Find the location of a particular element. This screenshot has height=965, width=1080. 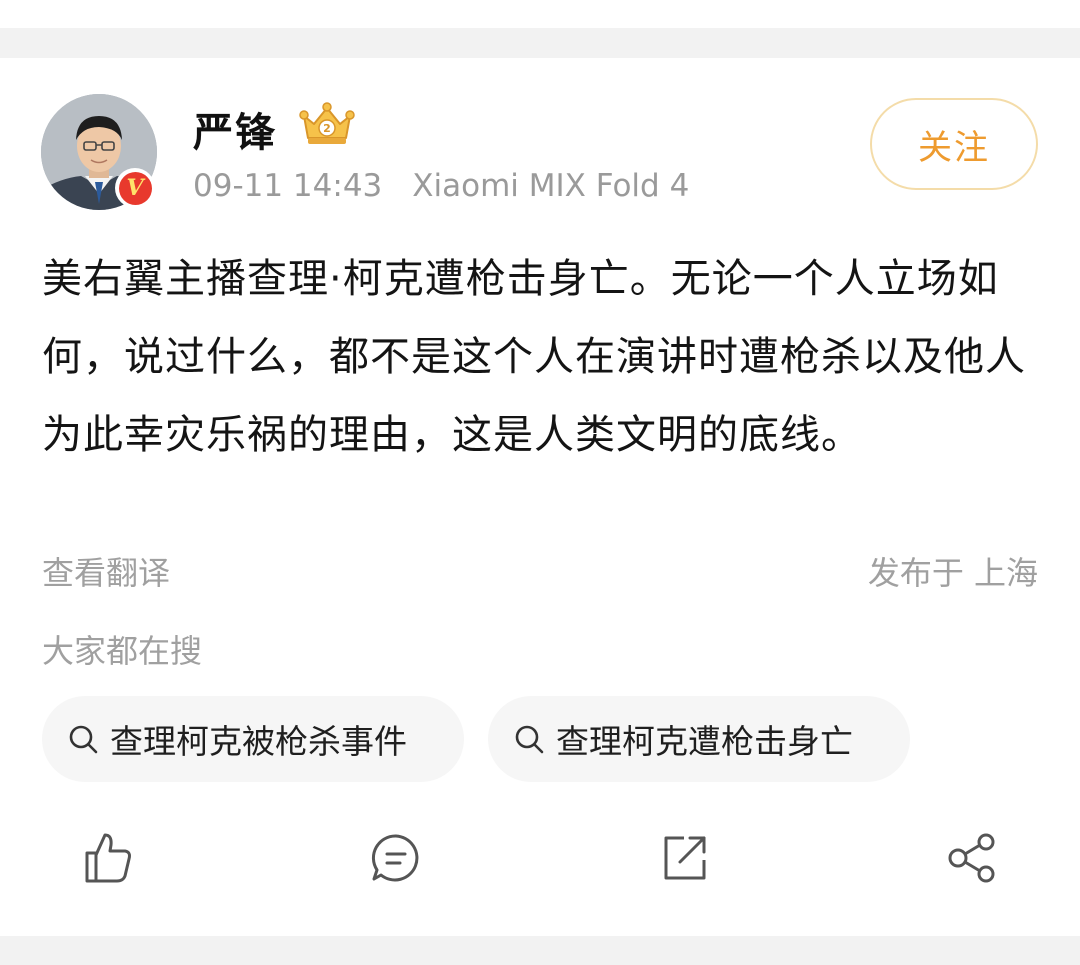

trending-chip-label: 查理柯克被枪杀事件 is located at coordinates (258, 741).